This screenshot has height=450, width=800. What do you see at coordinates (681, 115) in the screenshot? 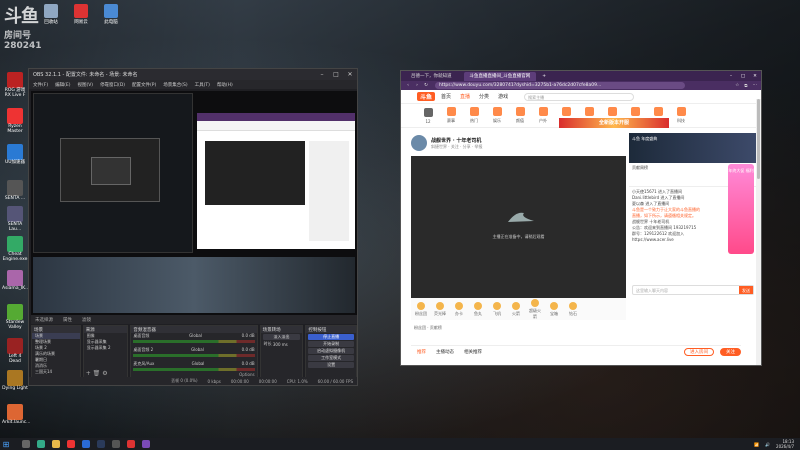
I see `category-item: 科技` at bounding box center [681, 115].